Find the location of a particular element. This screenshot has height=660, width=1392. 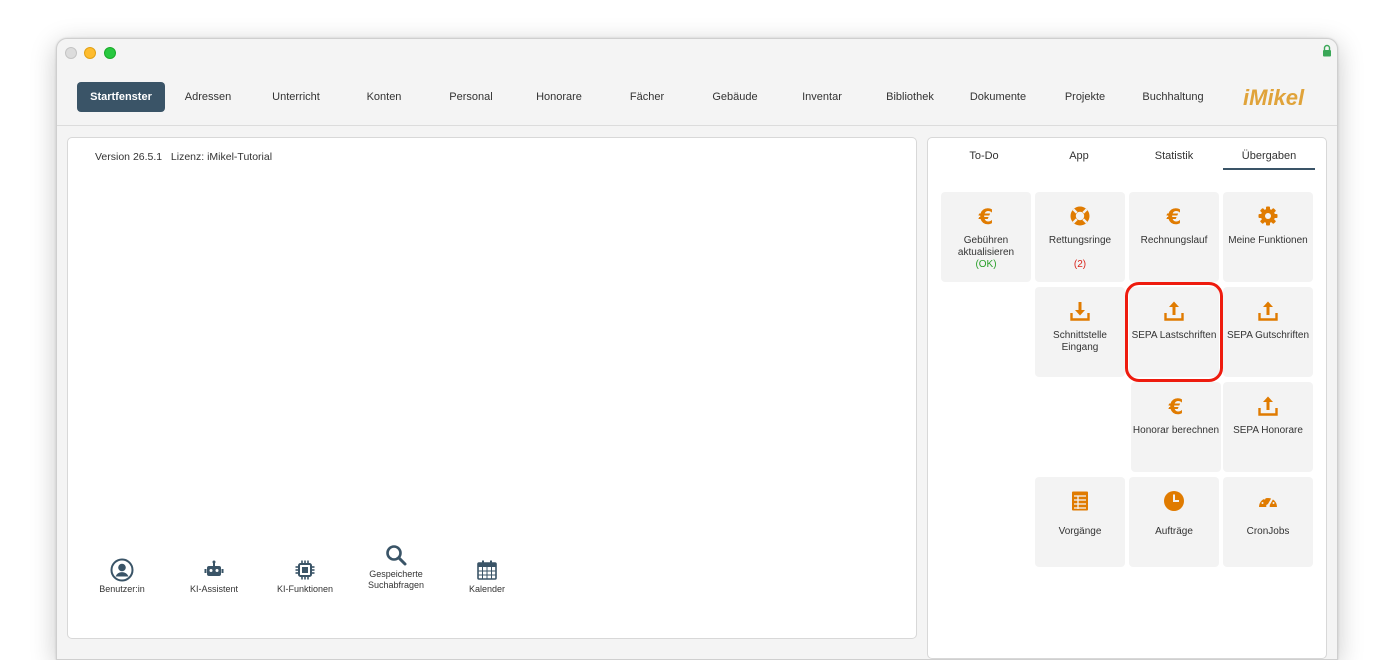

ki-functions-label: KI-Funktionen is located at coordinates (305, 589).